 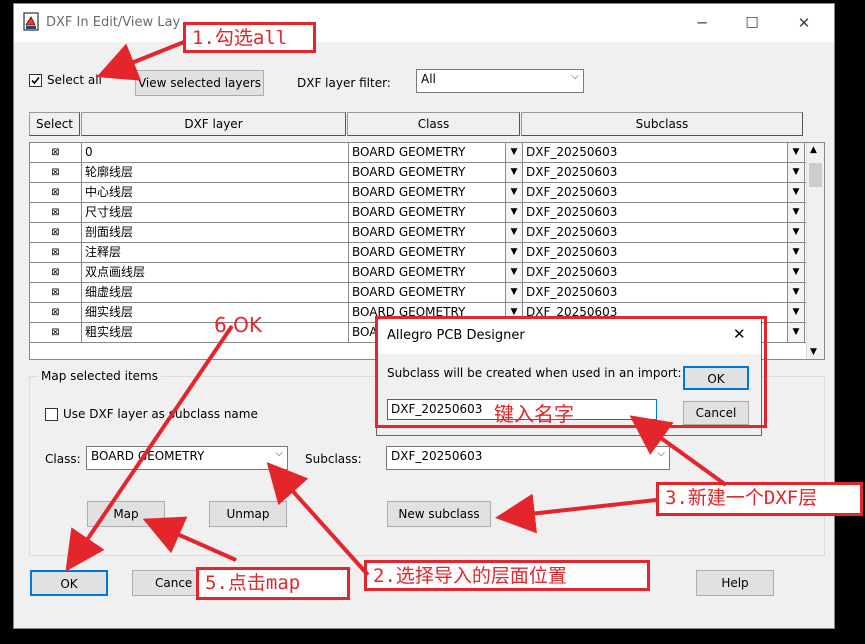 What do you see at coordinates (140, 60) in the screenshot?
I see `arrow-to-select-all` at bounding box center [140, 60].